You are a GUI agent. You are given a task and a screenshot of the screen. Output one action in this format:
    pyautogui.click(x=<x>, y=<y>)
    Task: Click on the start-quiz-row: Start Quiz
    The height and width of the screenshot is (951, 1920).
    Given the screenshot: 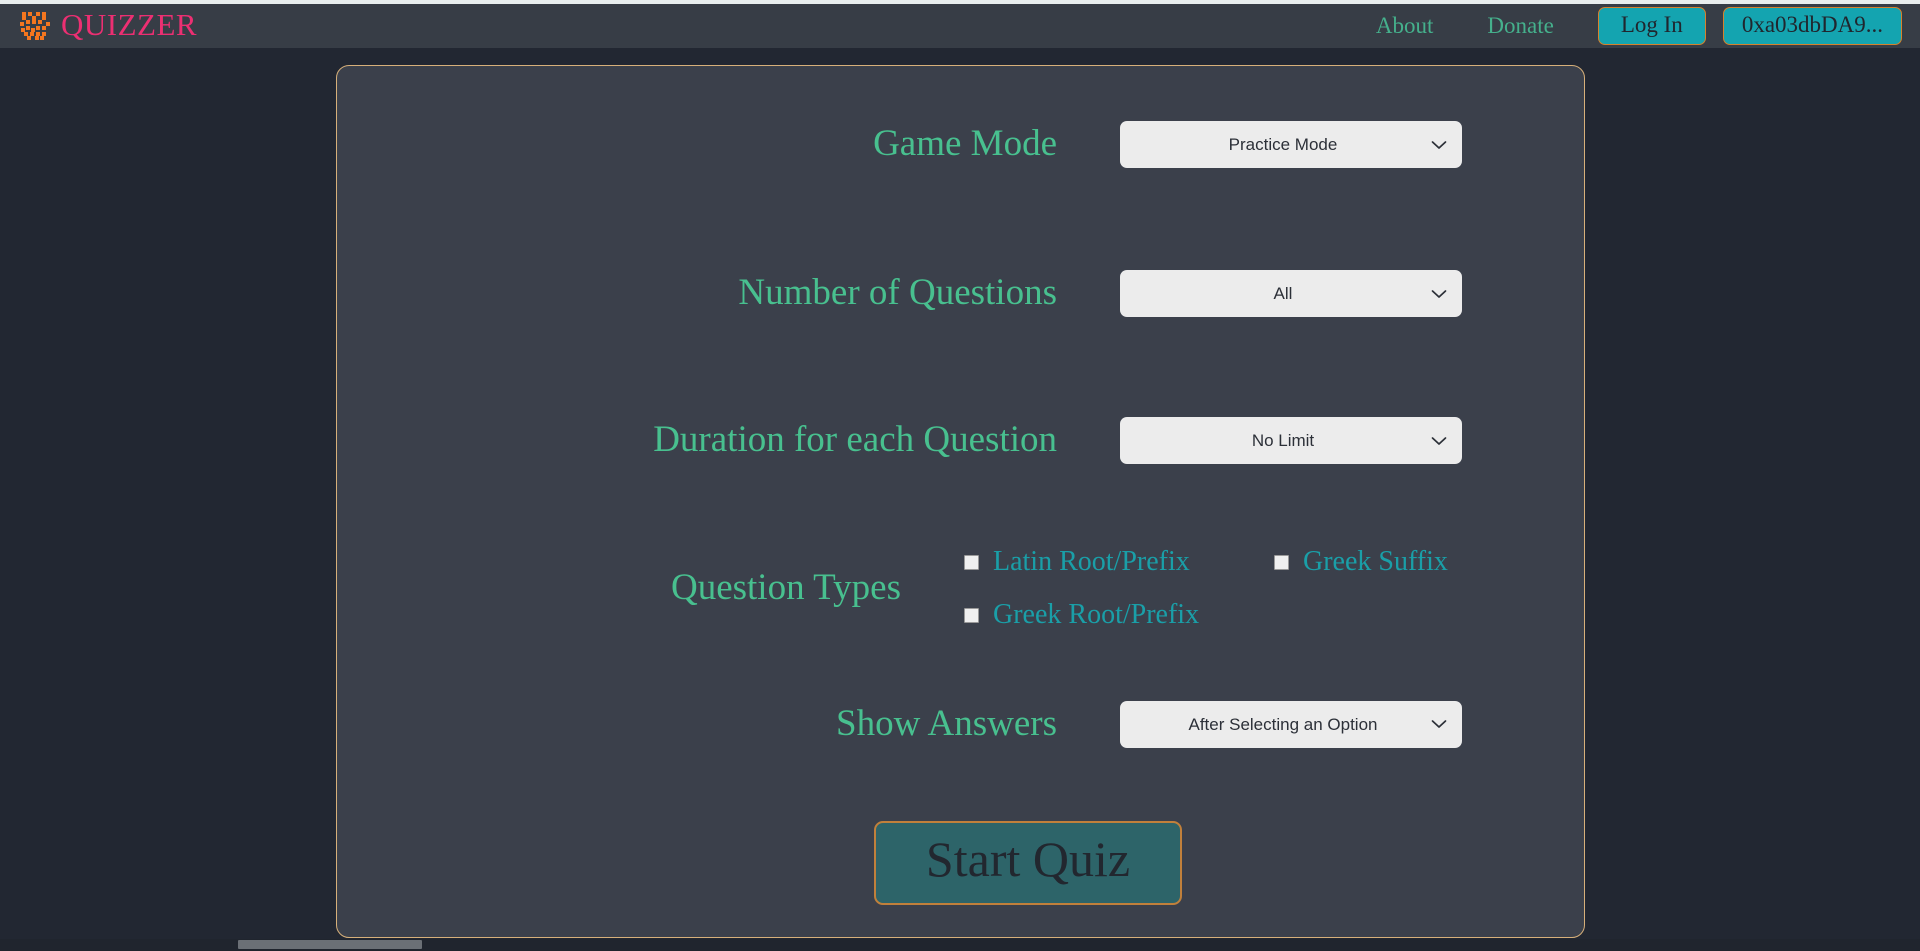 What is the action you would take?
    pyautogui.click(x=960, y=863)
    